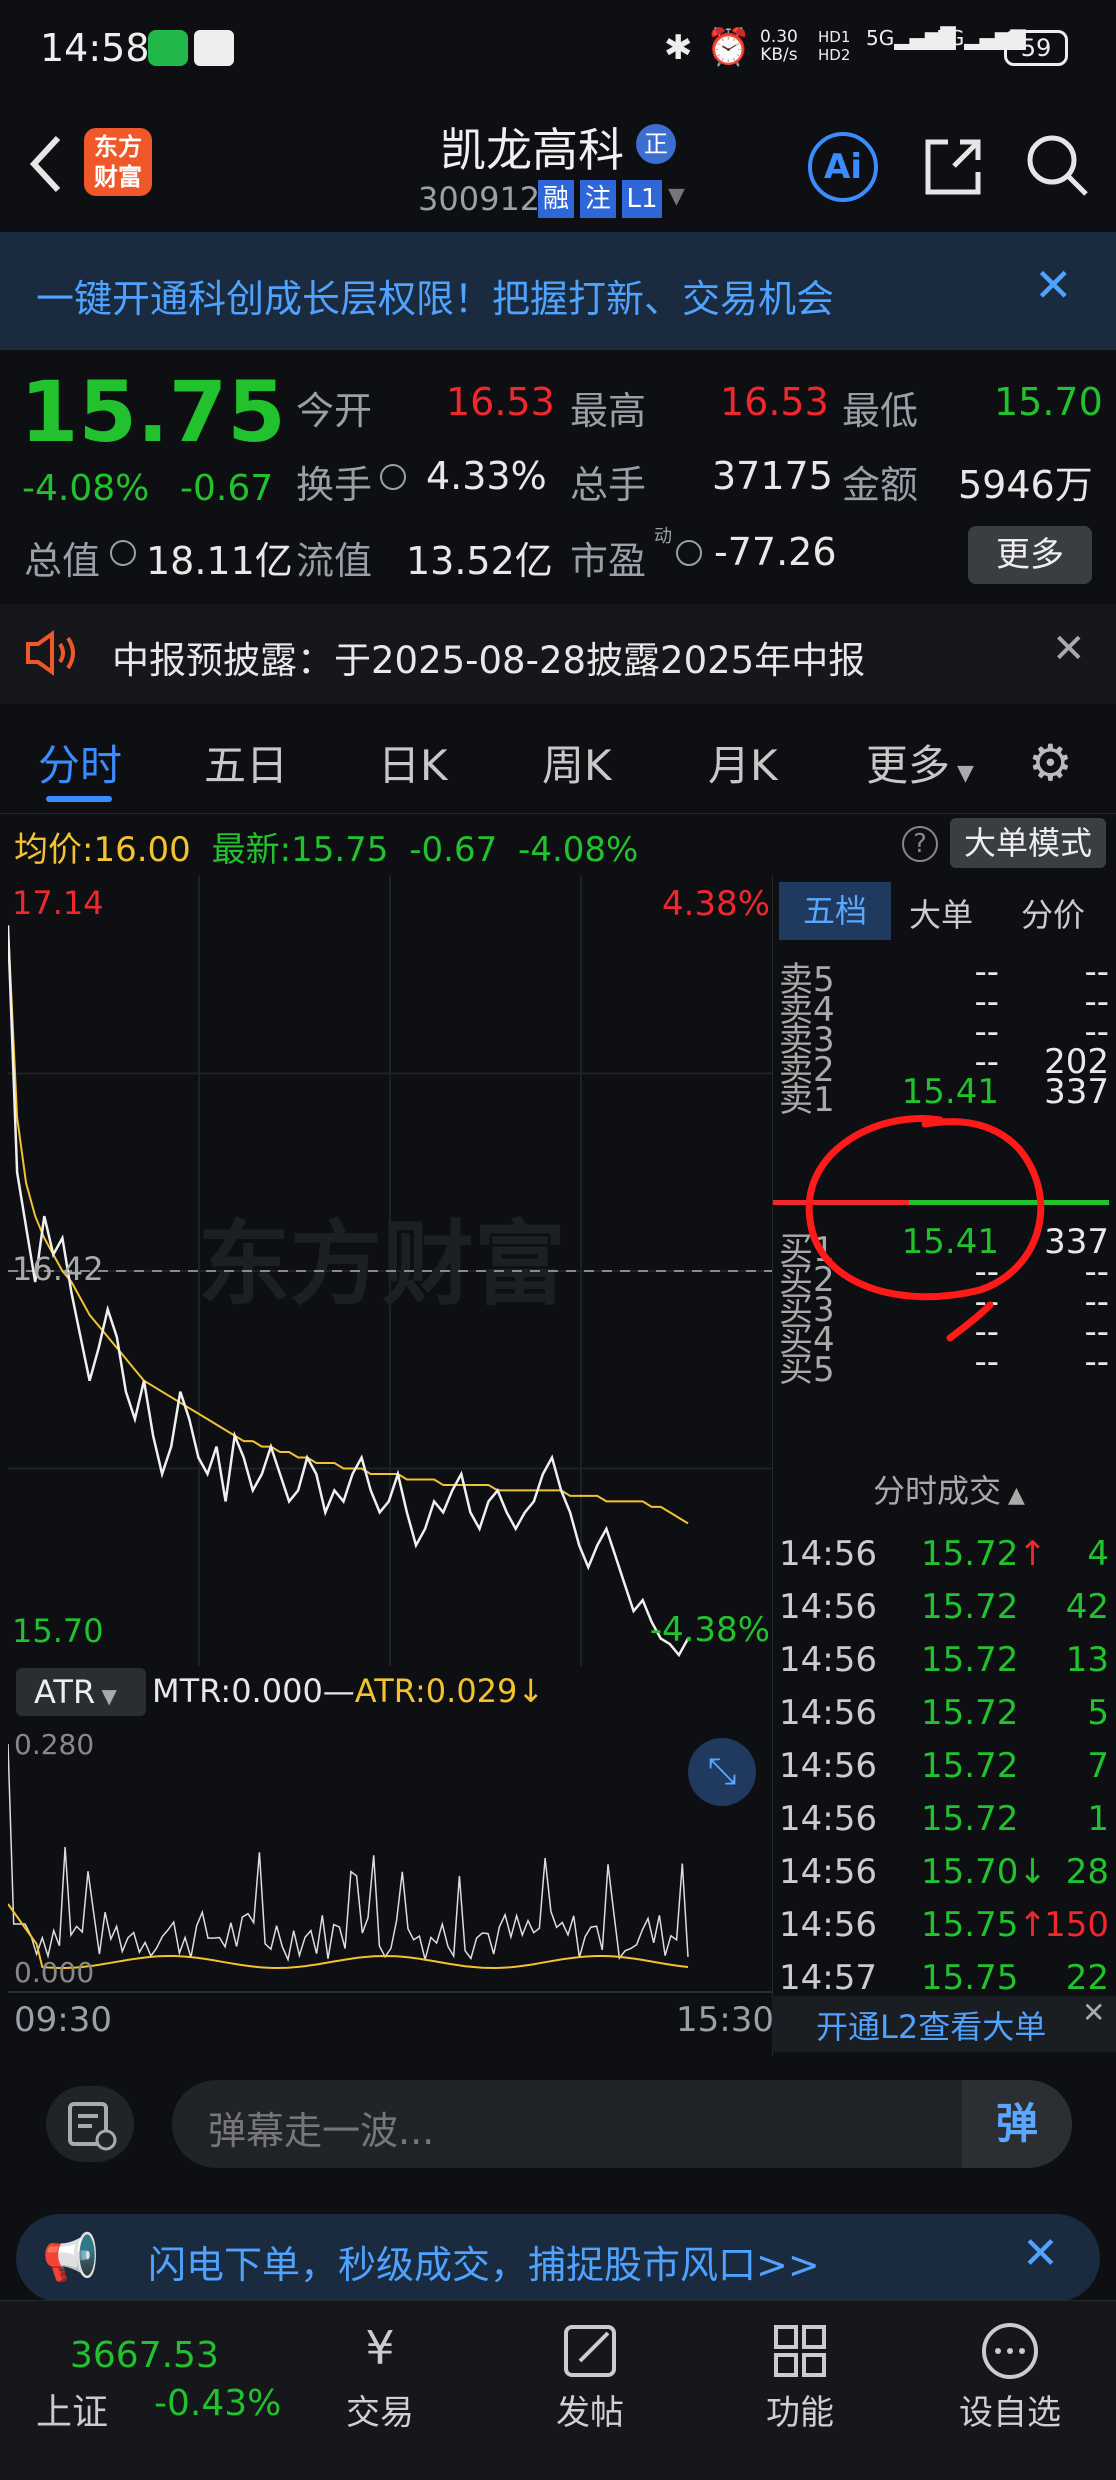 The image size is (1116, 2480). What do you see at coordinates (246, 762) in the screenshot?
I see `tab-five-day: 五日` at bounding box center [246, 762].